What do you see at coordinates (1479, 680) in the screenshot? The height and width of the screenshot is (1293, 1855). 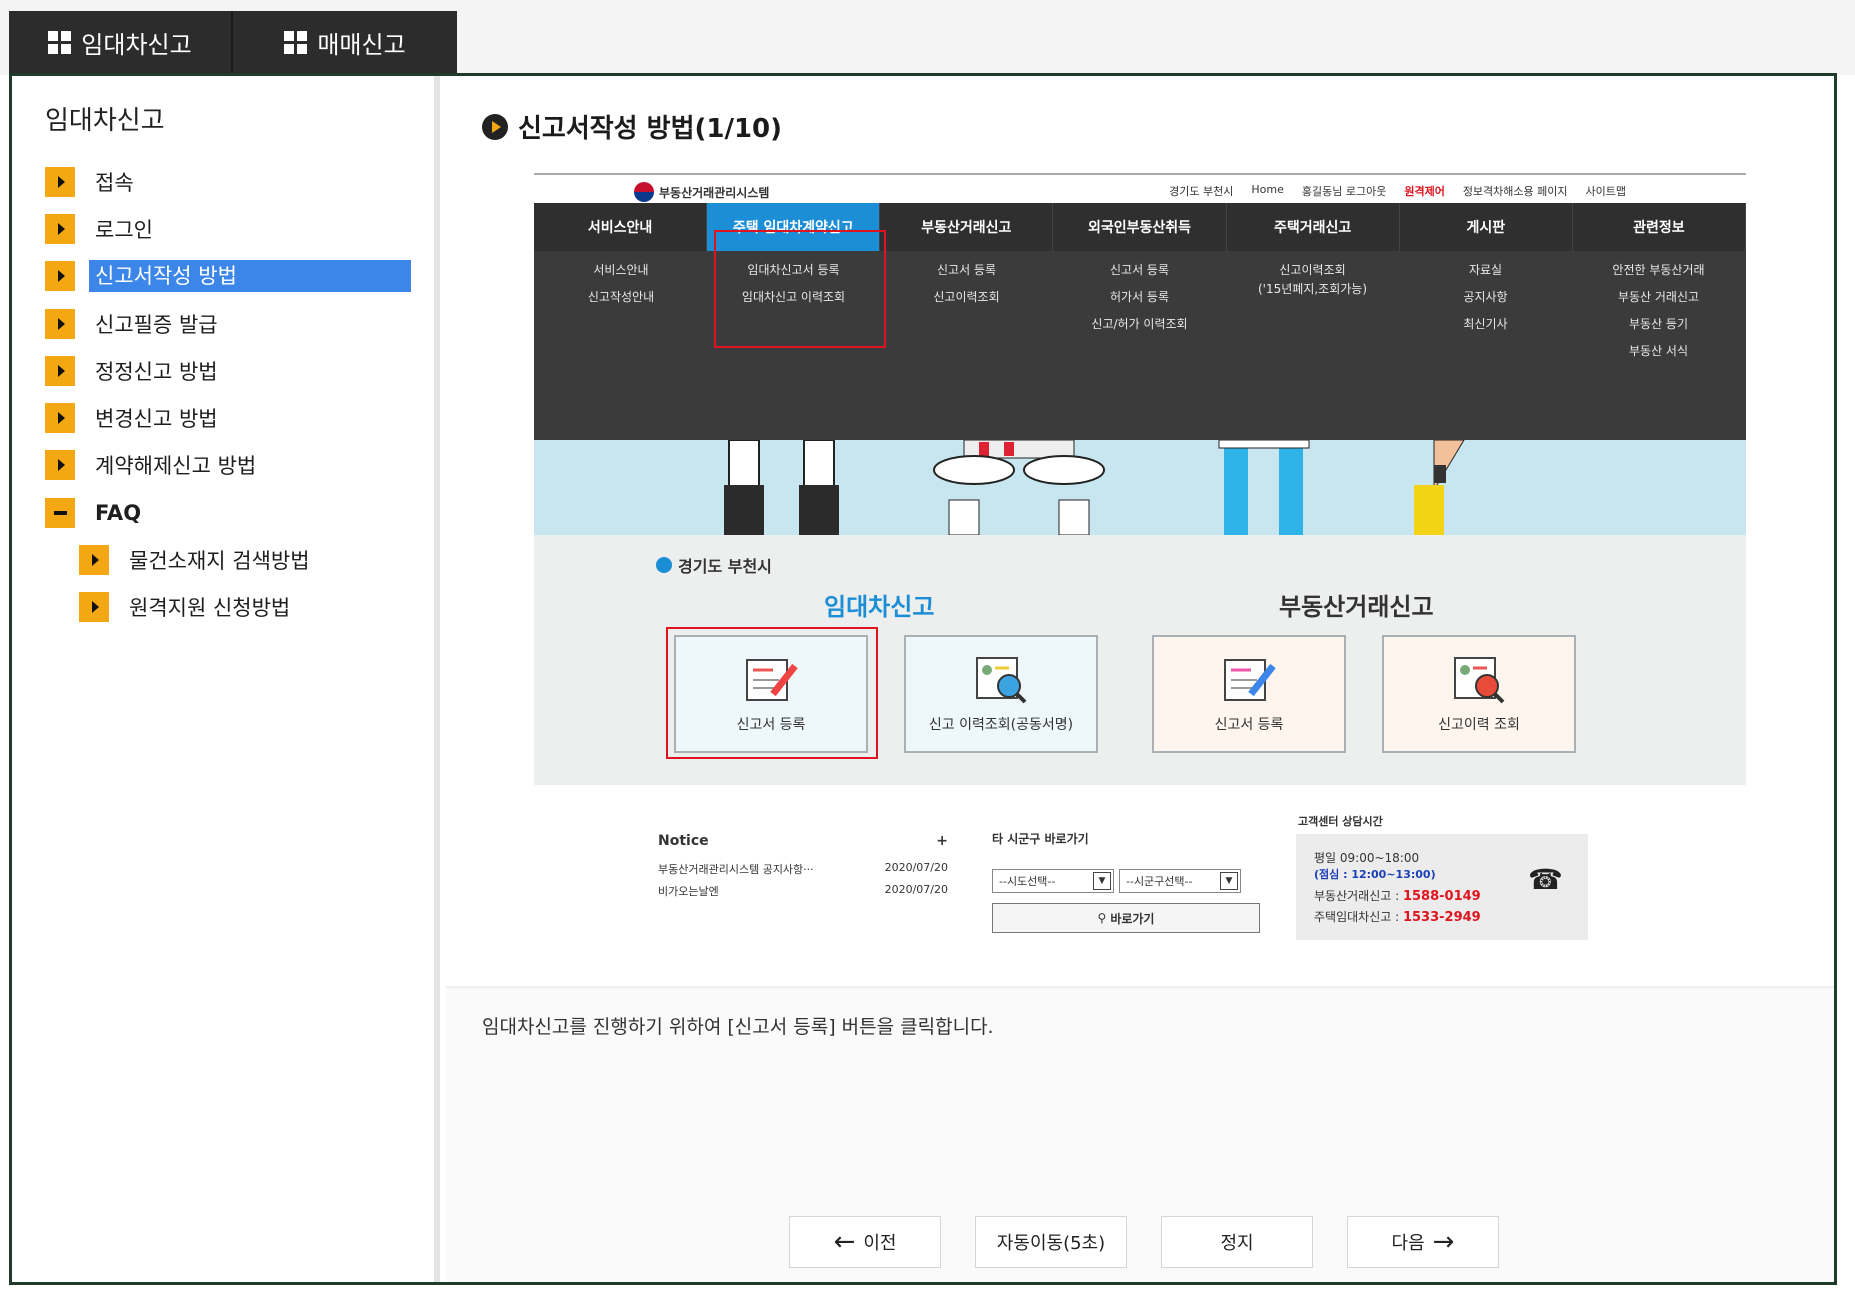 I see `search-document-icon` at bounding box center [1479, 680].